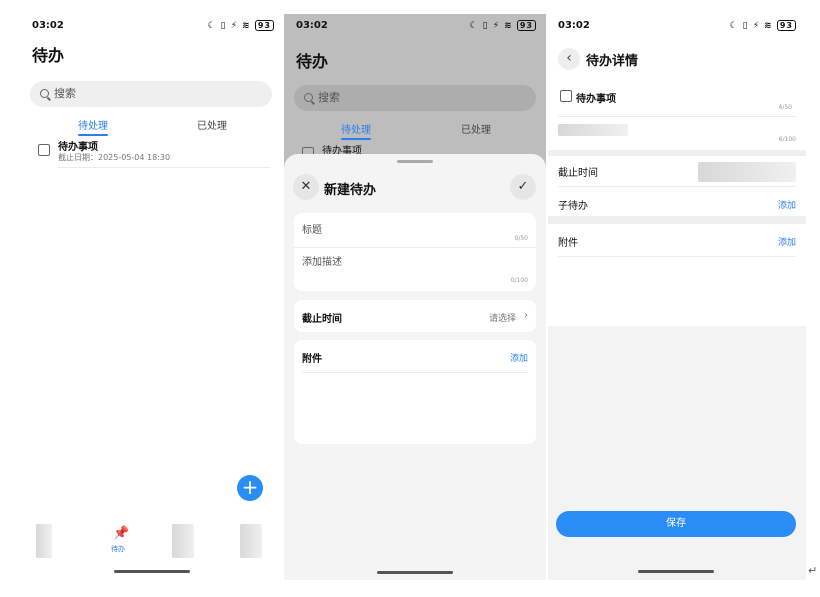 The image size is (820, 597). Describe the element at coordinates (415, 252) in the screenshot. I see `title-desc-card: 标题 0/50 添加描述 0/100` at that location.